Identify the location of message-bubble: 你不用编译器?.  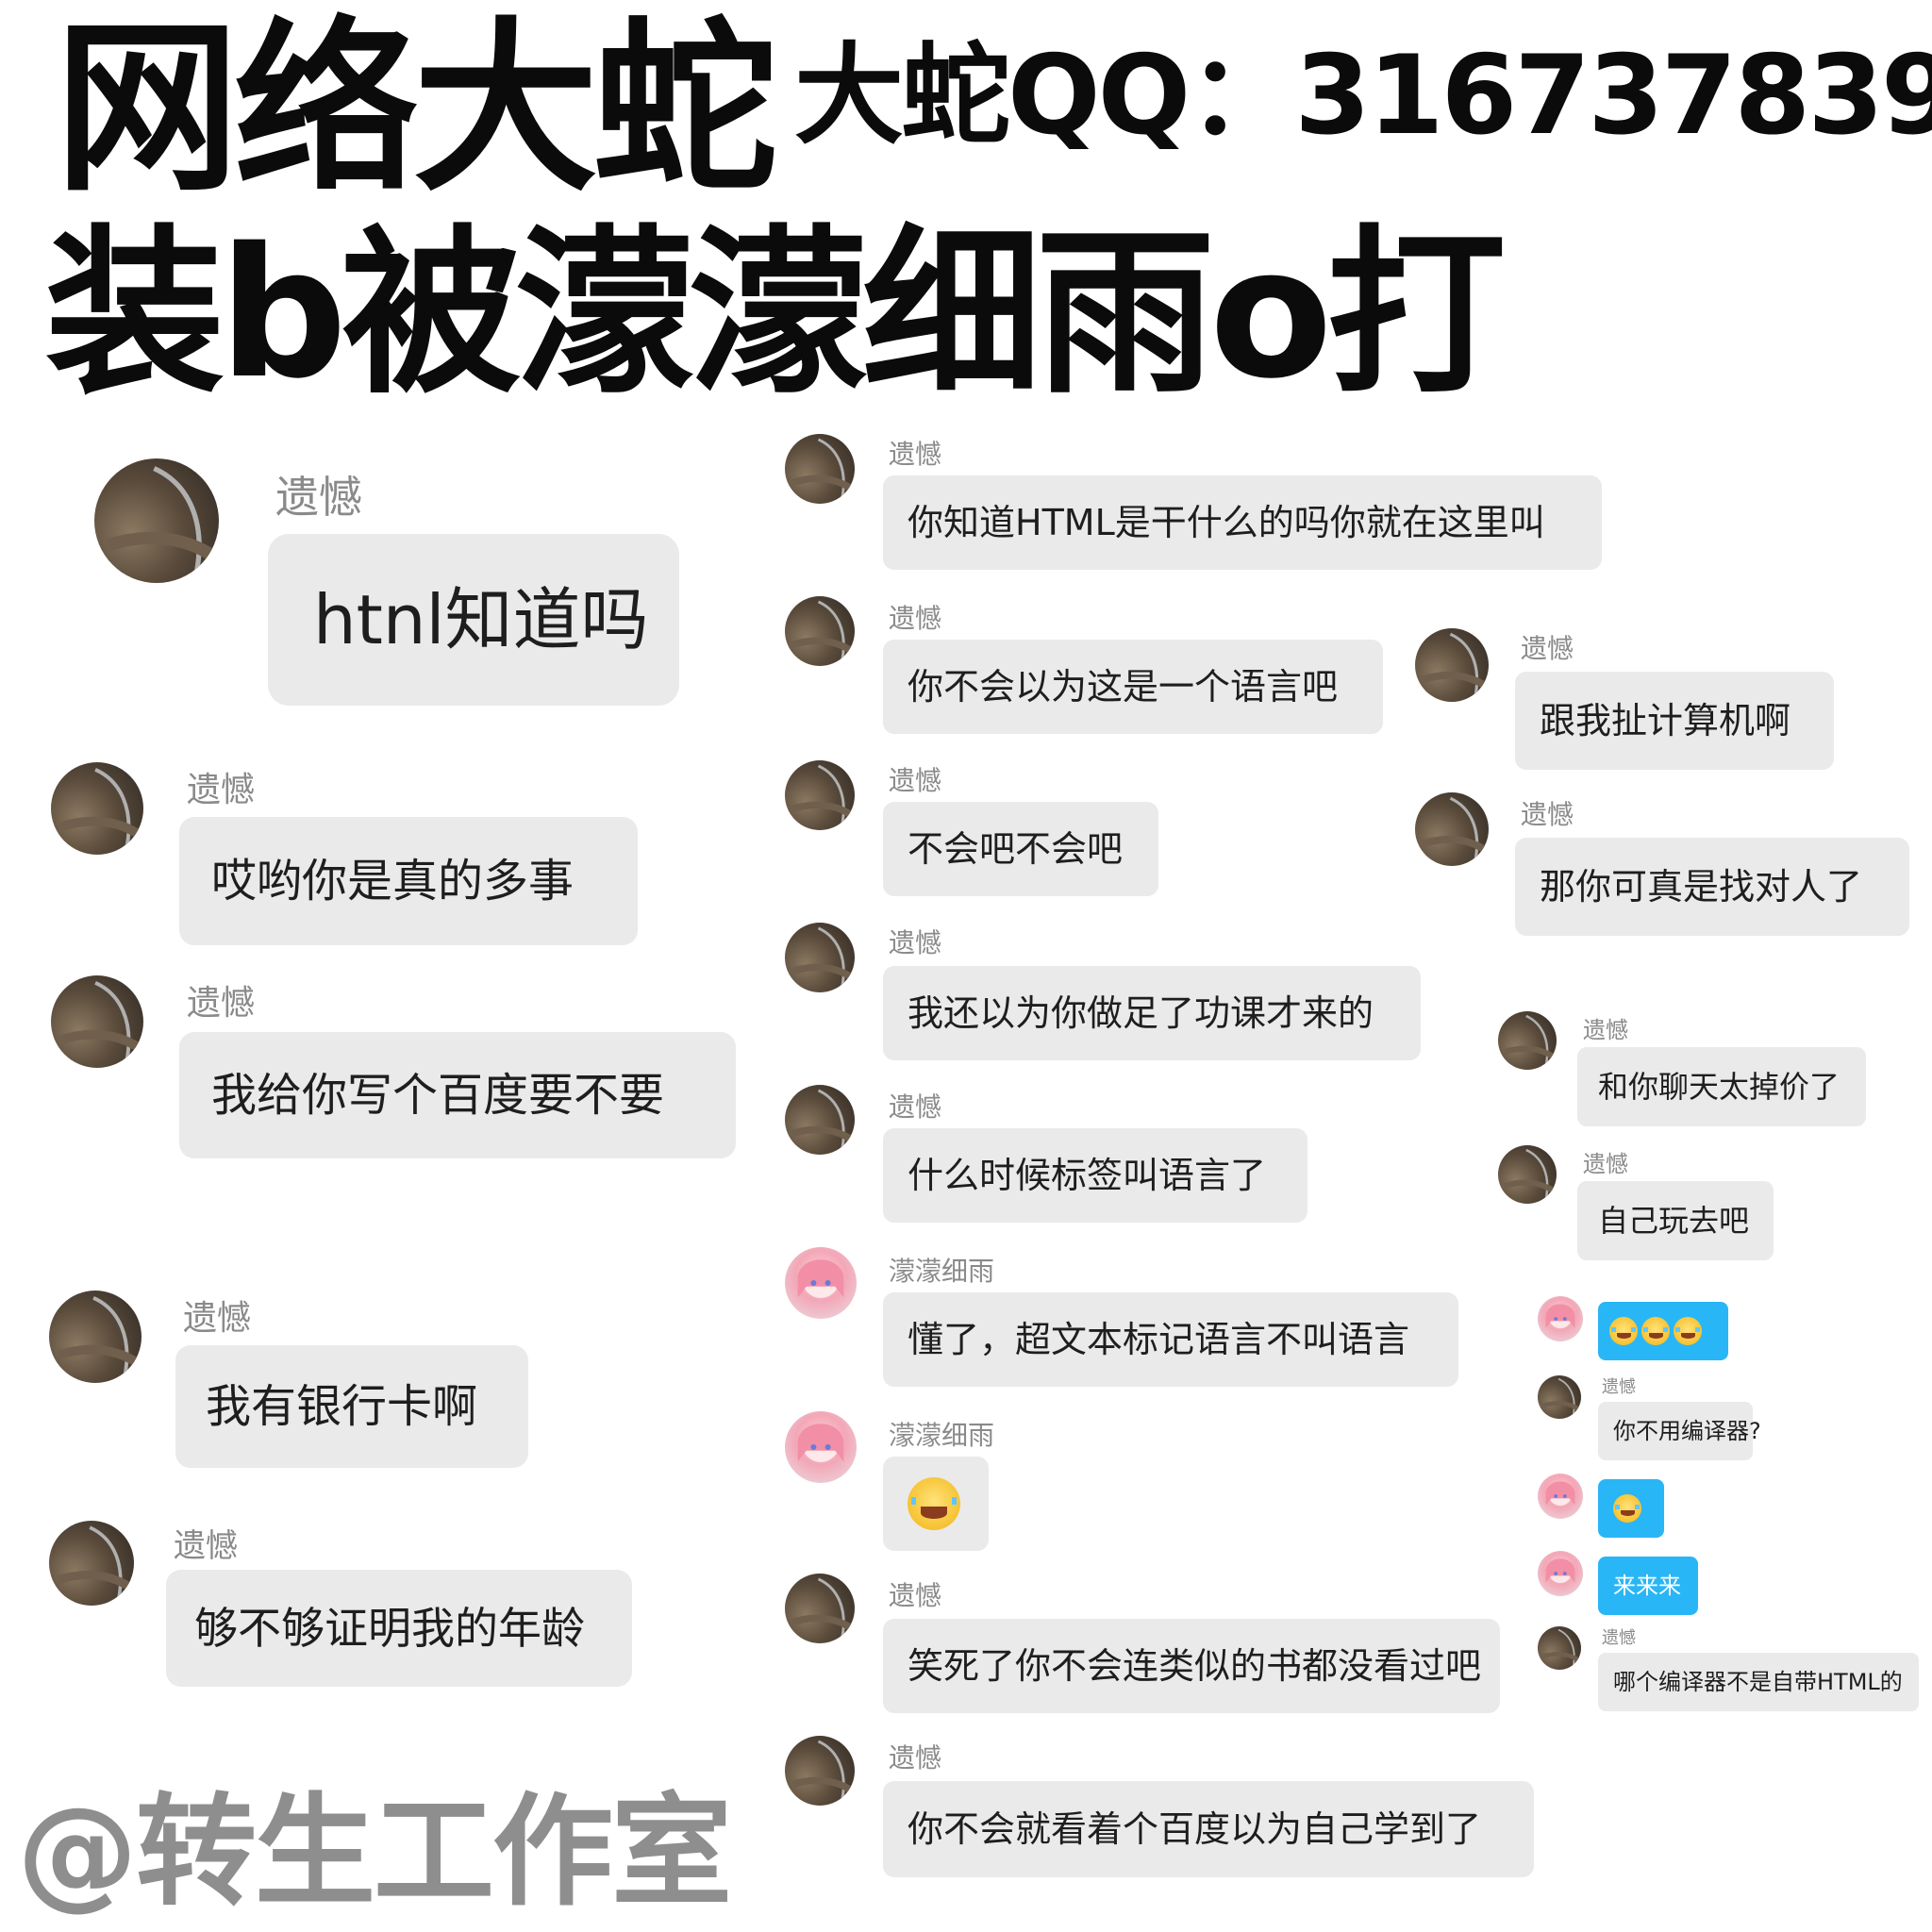
(1679, 1431).